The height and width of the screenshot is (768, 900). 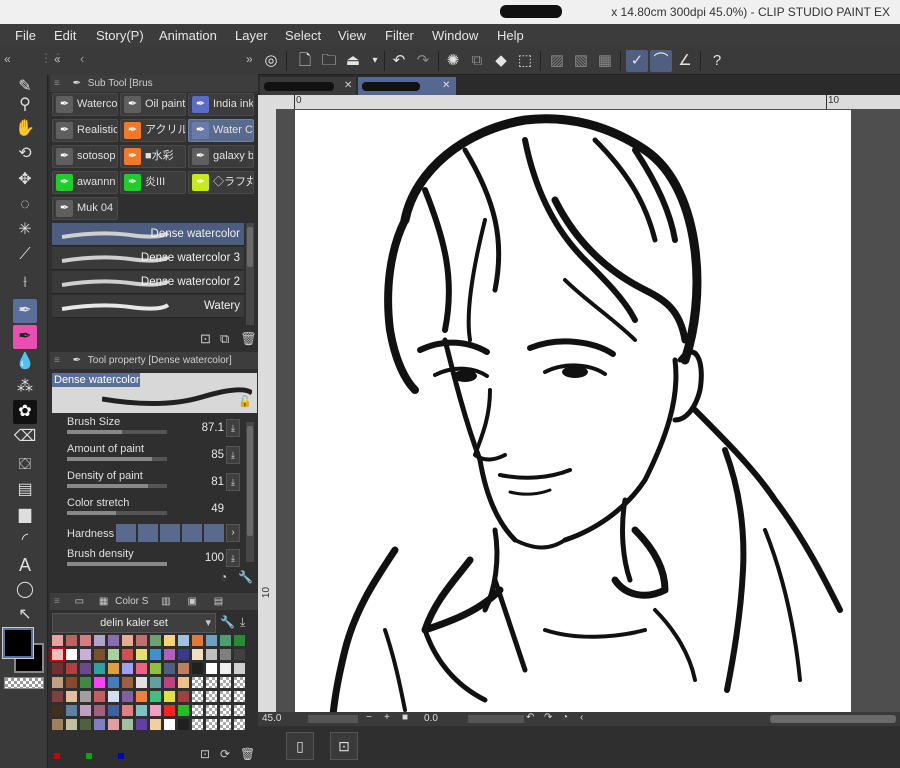 I want to click on replace-color-icon: ⟳, so click(x=225, y=754).